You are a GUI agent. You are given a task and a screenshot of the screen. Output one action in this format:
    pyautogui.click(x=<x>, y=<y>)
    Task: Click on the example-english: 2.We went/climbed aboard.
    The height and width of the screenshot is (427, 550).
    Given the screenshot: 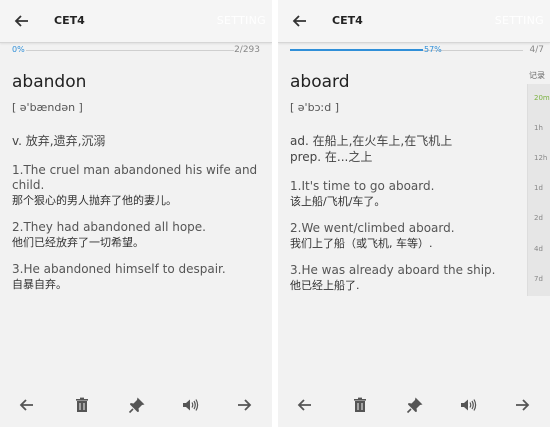 What is the action you would take?
    pyautogui.click(x=372, y=228)
    